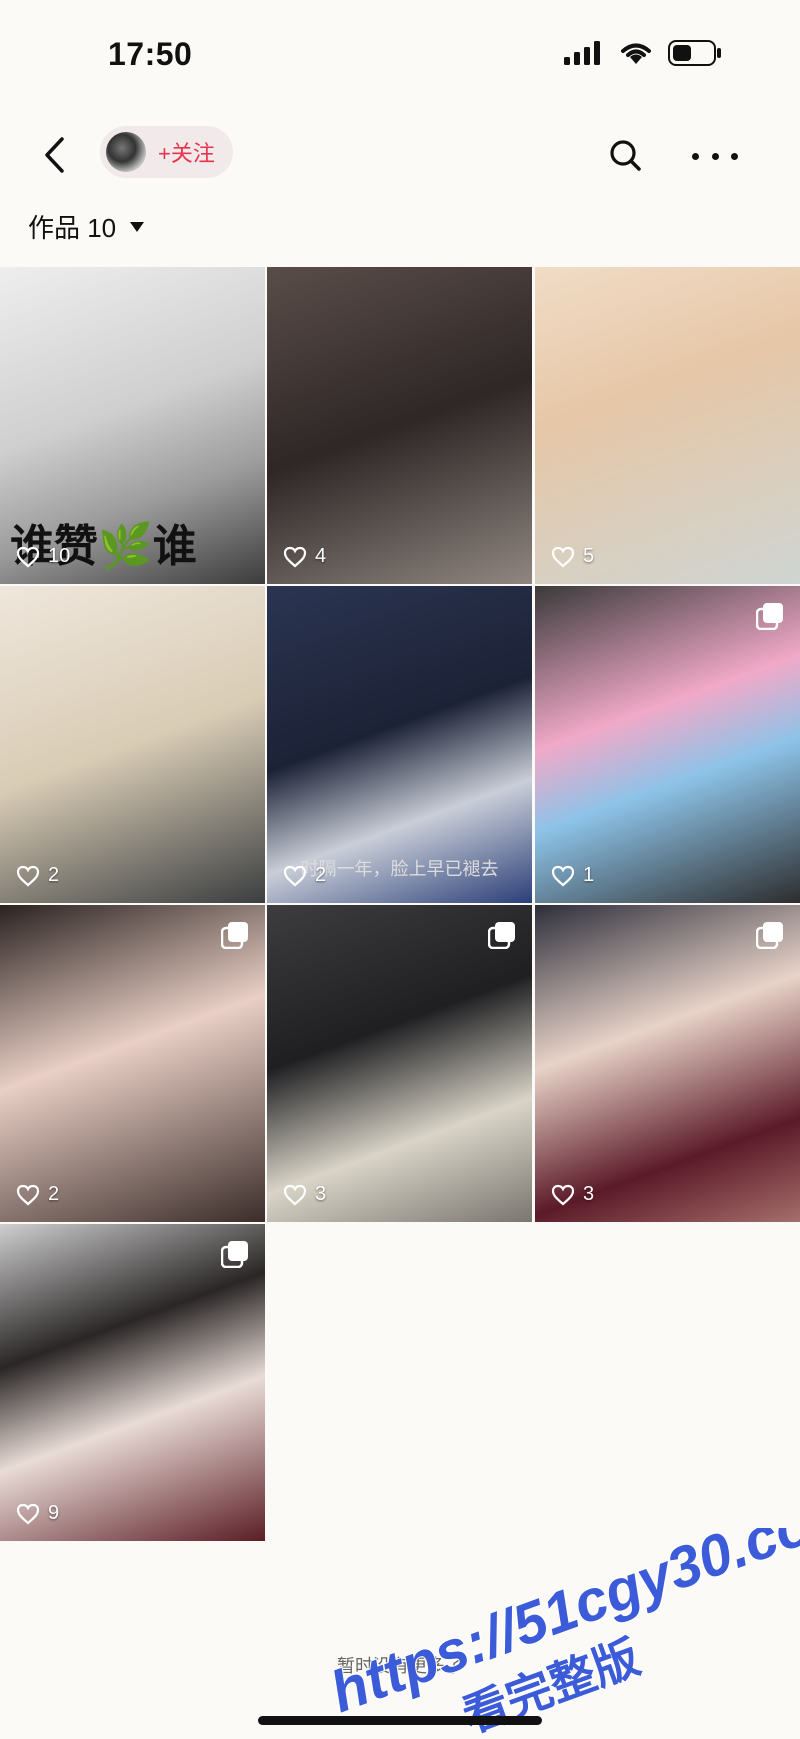 The height and width of the screenshot is (1739, 800). I want to click on follow-chip: +关注, so click(166, 152).